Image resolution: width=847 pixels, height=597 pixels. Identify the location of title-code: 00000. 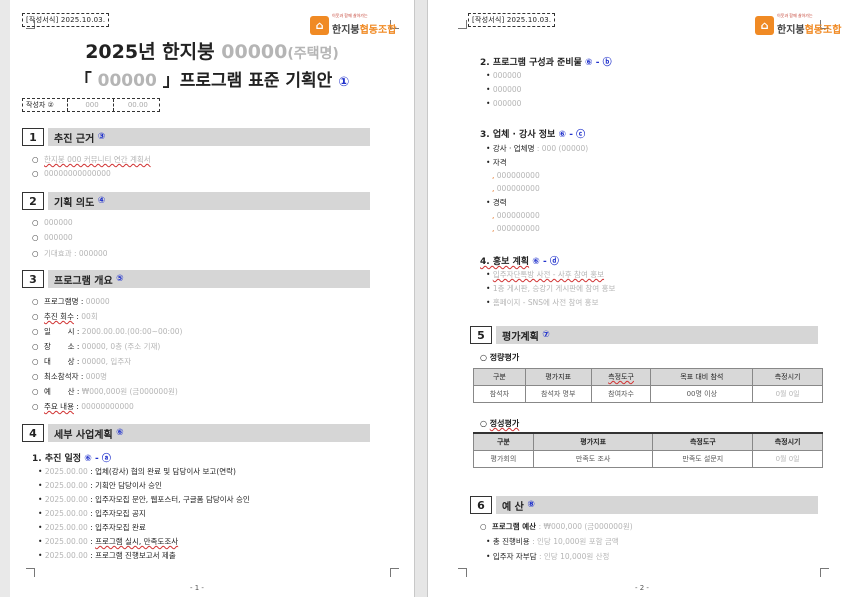
(254, 52).